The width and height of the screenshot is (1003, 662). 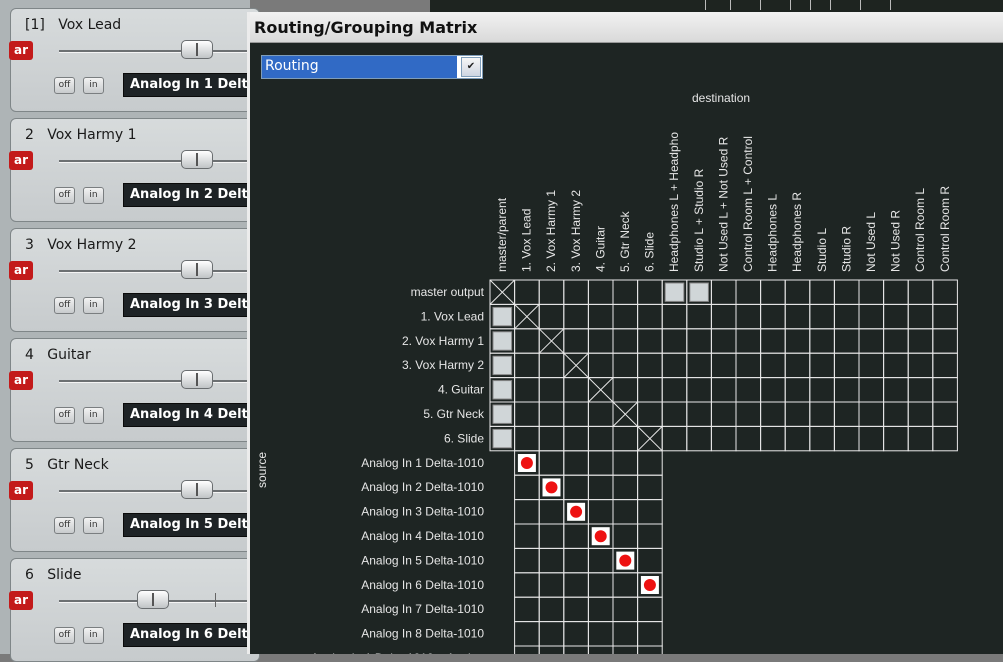 I want to click on track-name: 3 Vox Harmy 2, so click(x=81, y=245).